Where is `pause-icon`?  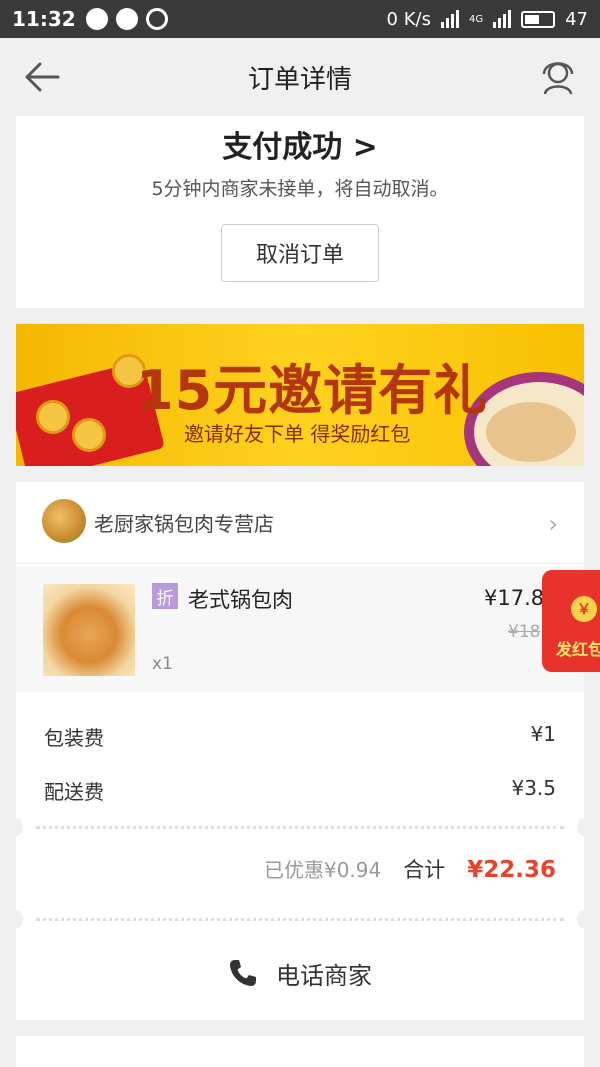 pause-icon is located at coordinates (156, 19).